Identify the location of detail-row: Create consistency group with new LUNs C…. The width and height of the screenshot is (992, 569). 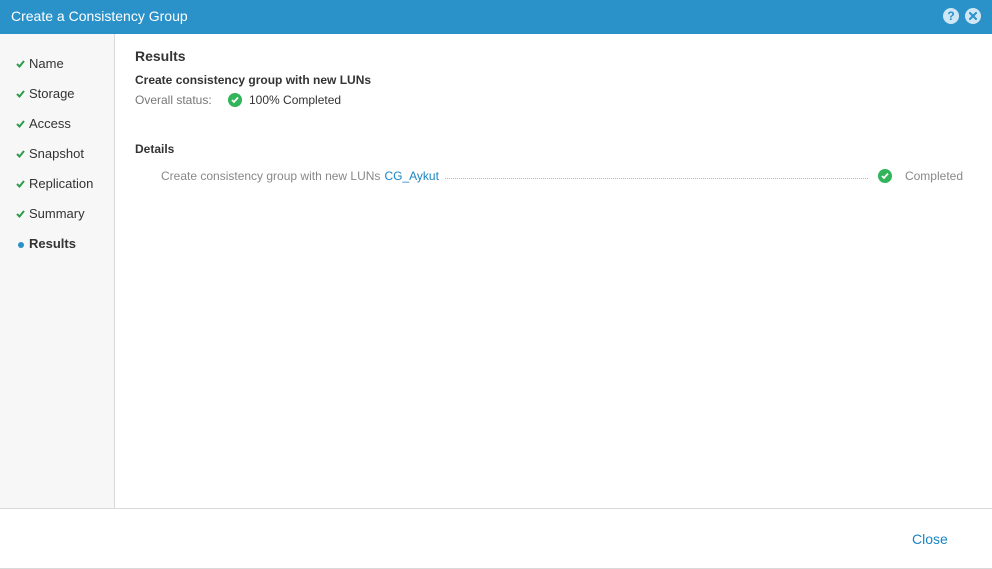
(562, 176).